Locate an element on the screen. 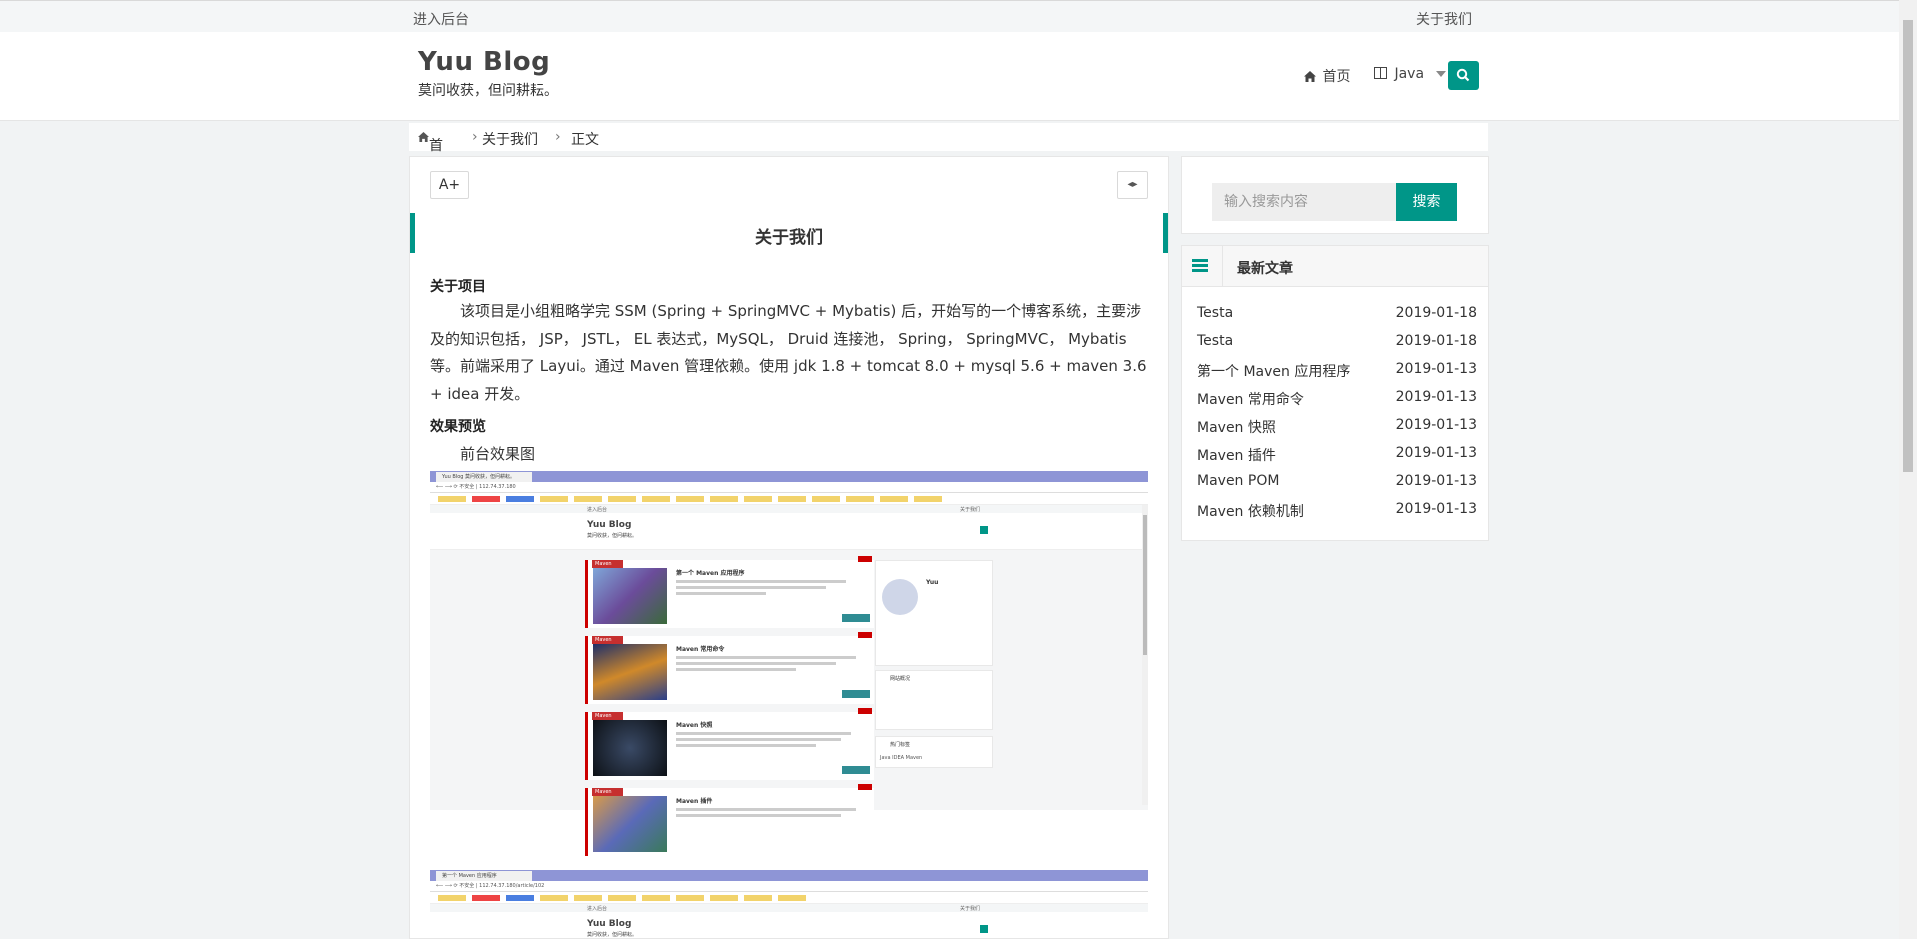 This screenshot has height=939, width=1917. nav-java-label: Java is located at coordinates (1409, 74).